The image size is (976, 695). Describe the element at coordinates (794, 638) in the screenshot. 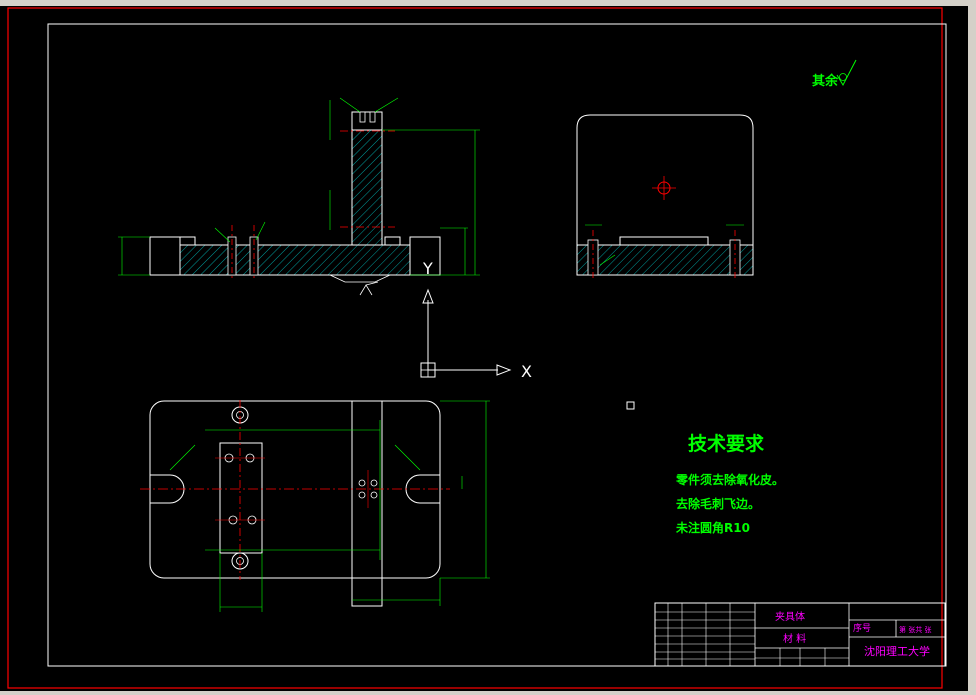

I see `title-material-label: 材 料` at that location.